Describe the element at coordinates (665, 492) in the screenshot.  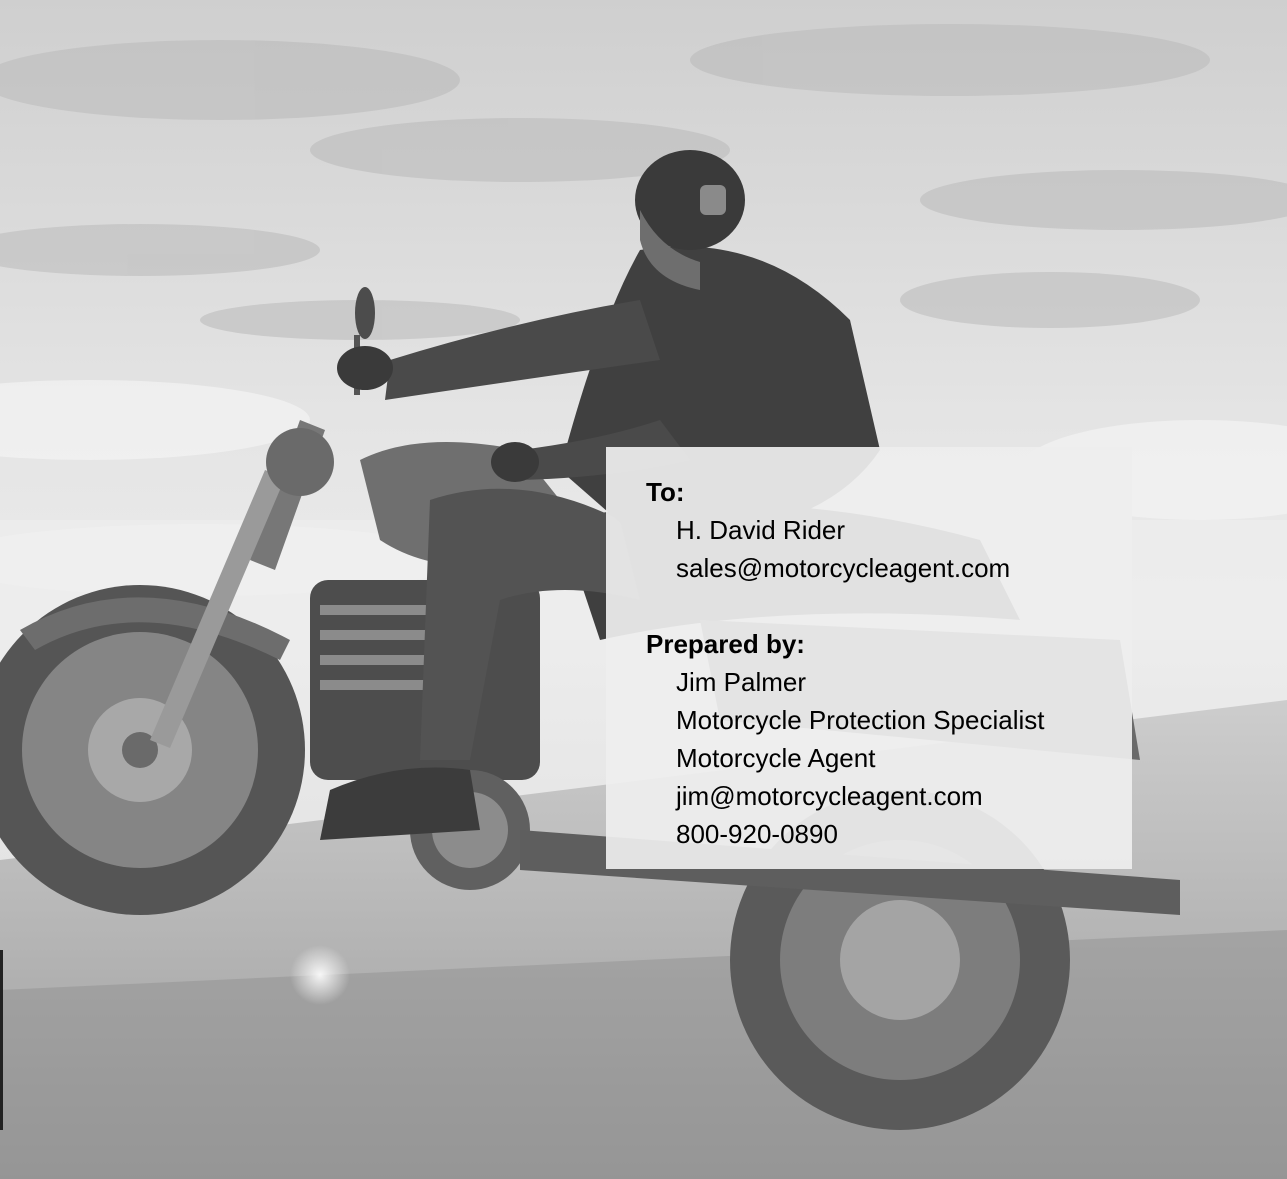
I see `to-heading: To:` at that location.